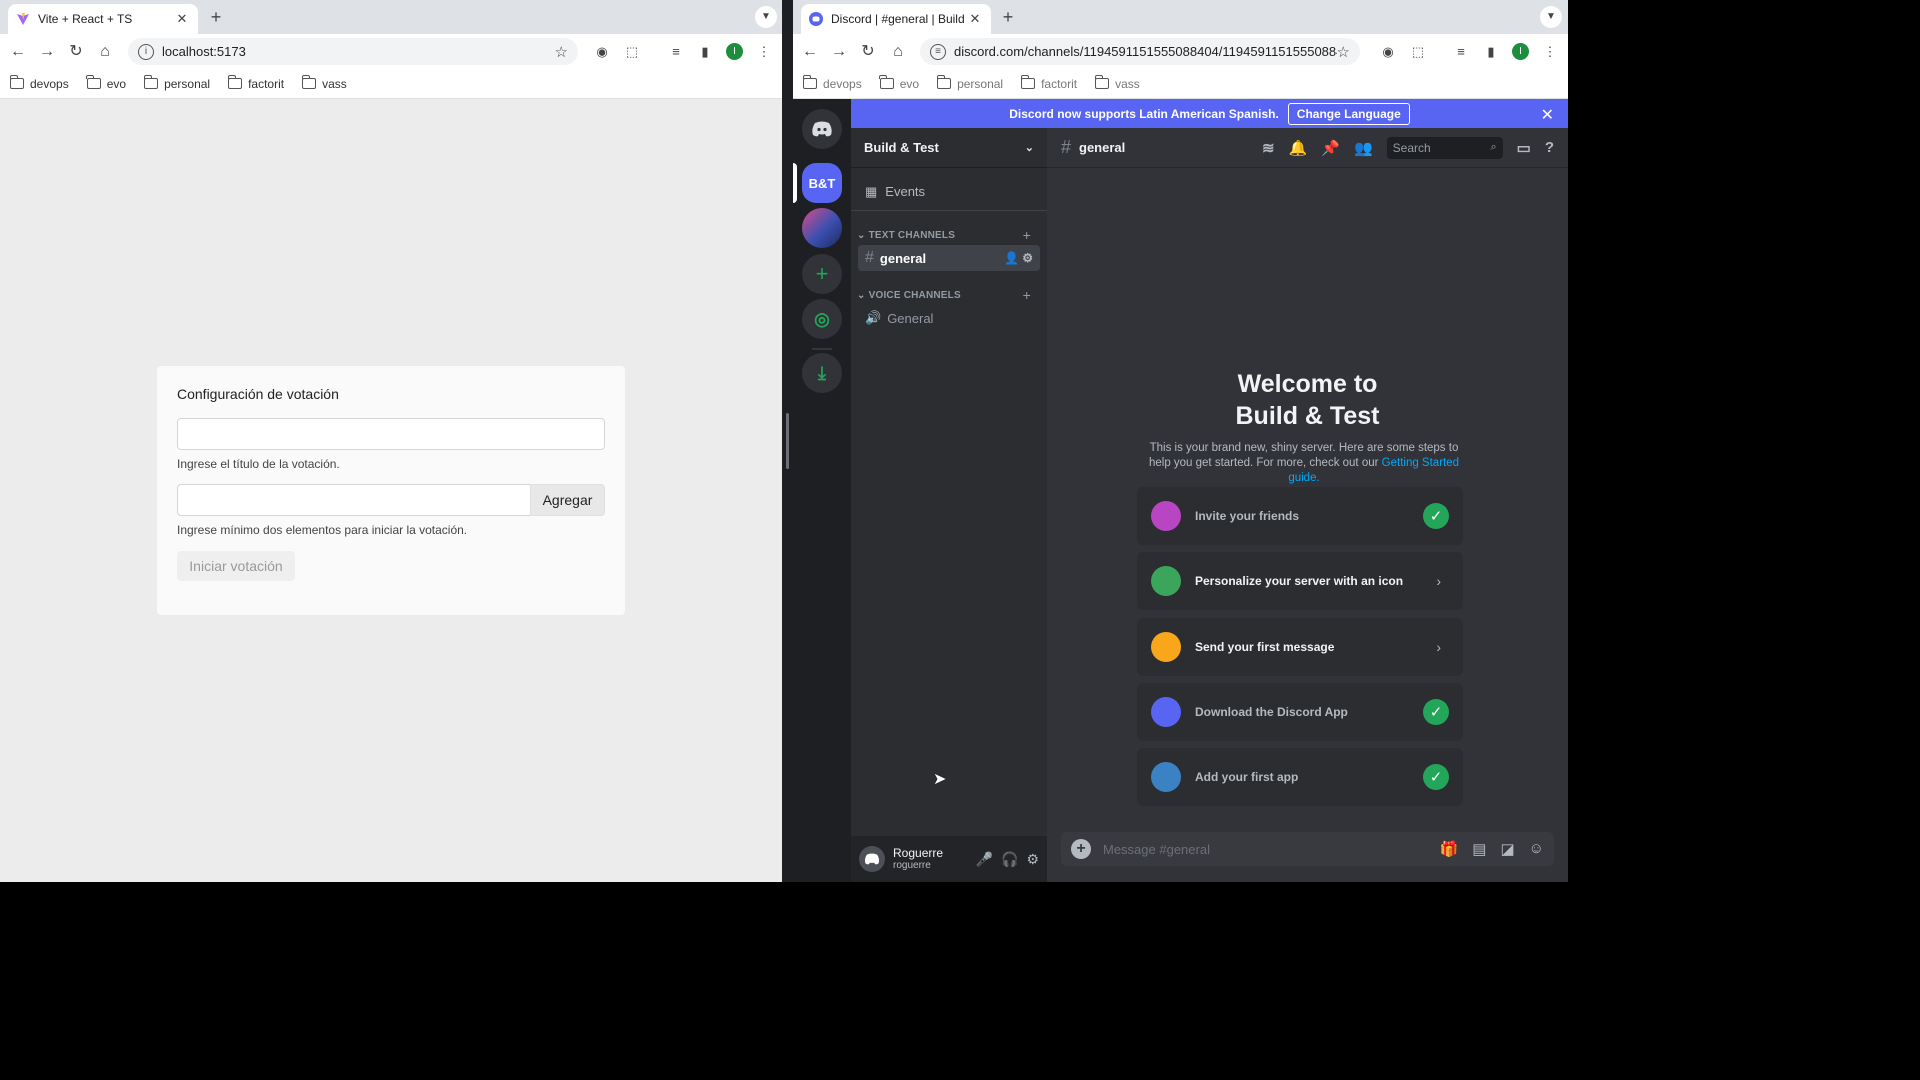  I want to click on browser-tab: Vite + React + TS ✕, so click(103, 19).